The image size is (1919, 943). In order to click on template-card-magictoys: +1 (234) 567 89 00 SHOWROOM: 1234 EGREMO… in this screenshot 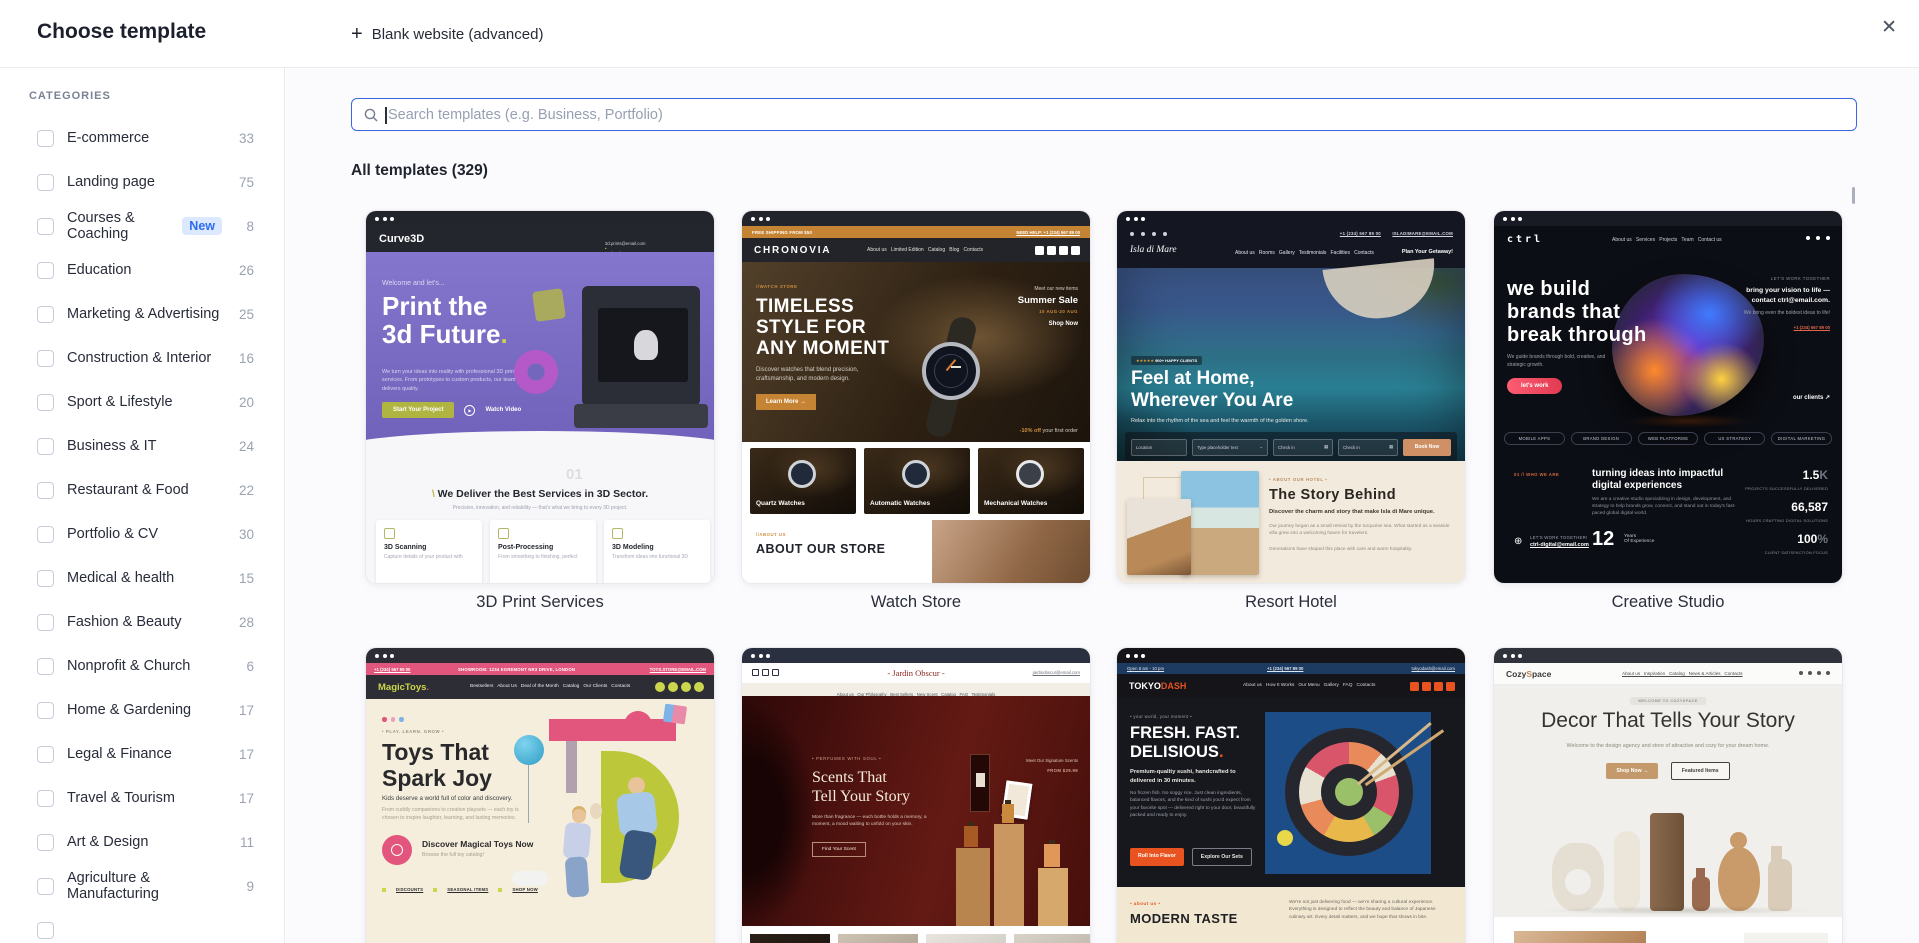, I will do `click(540, 795)`.